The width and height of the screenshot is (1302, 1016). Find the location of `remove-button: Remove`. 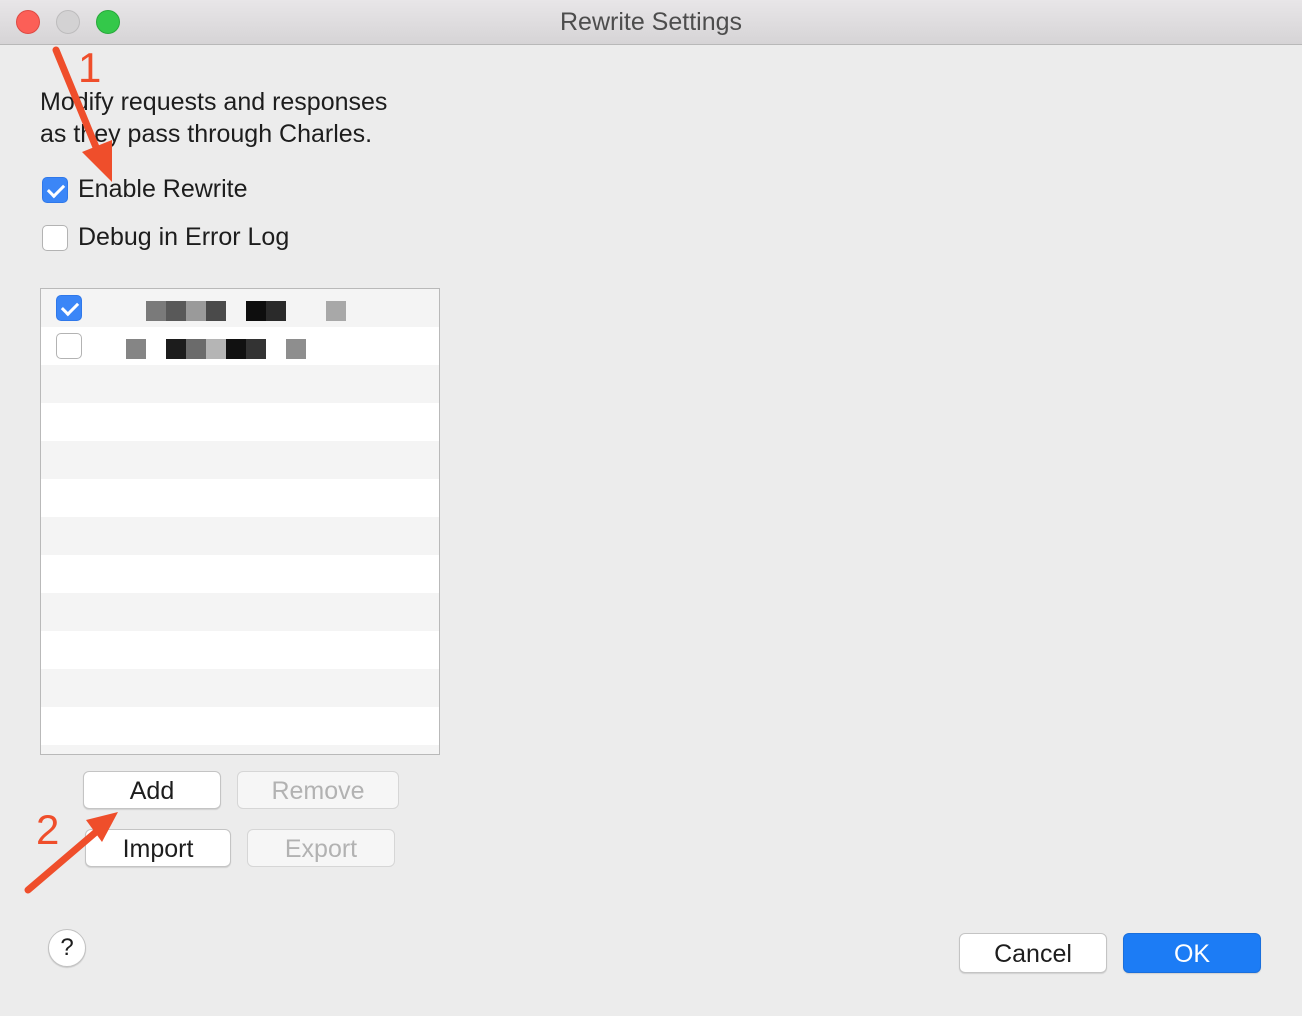

remove-button: Remove is located at coordinates (318, 790).